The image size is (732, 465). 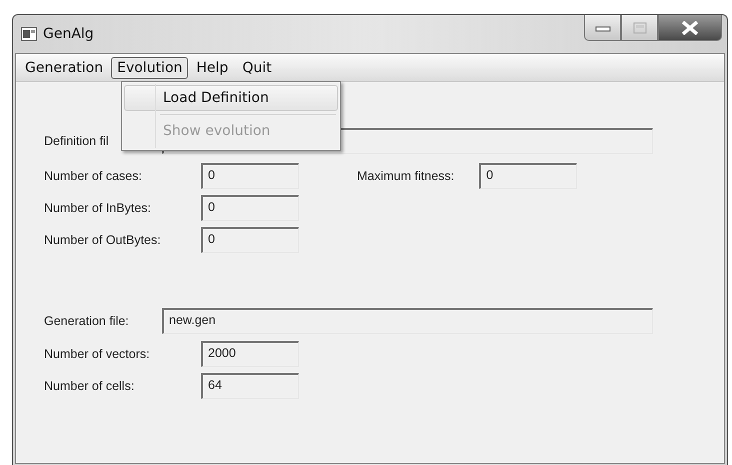 I want to click on maximize-button, so click(x=639, y=28).